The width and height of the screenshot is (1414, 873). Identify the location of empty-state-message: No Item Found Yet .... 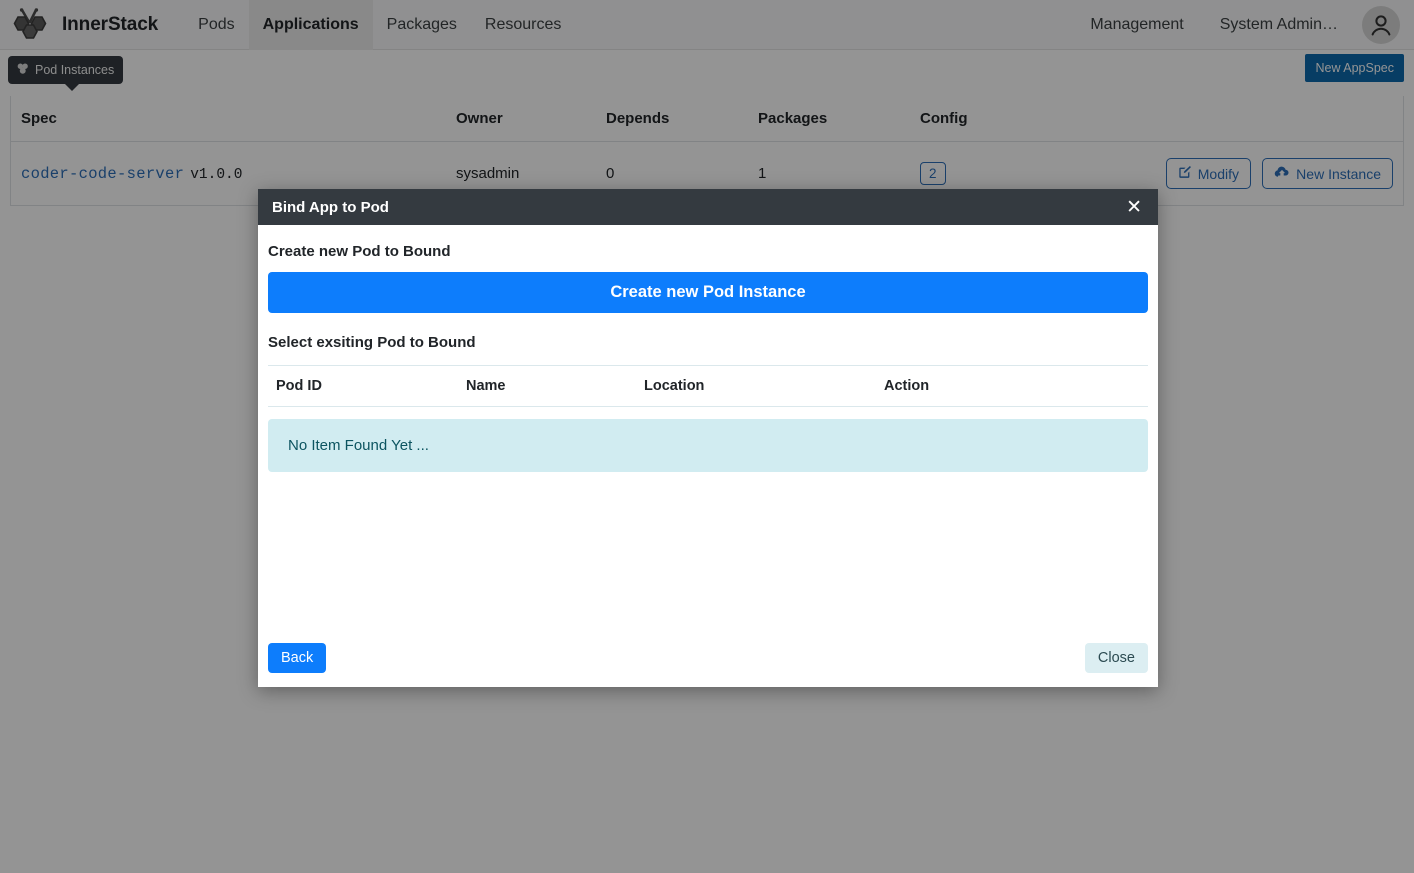
(708, 445).